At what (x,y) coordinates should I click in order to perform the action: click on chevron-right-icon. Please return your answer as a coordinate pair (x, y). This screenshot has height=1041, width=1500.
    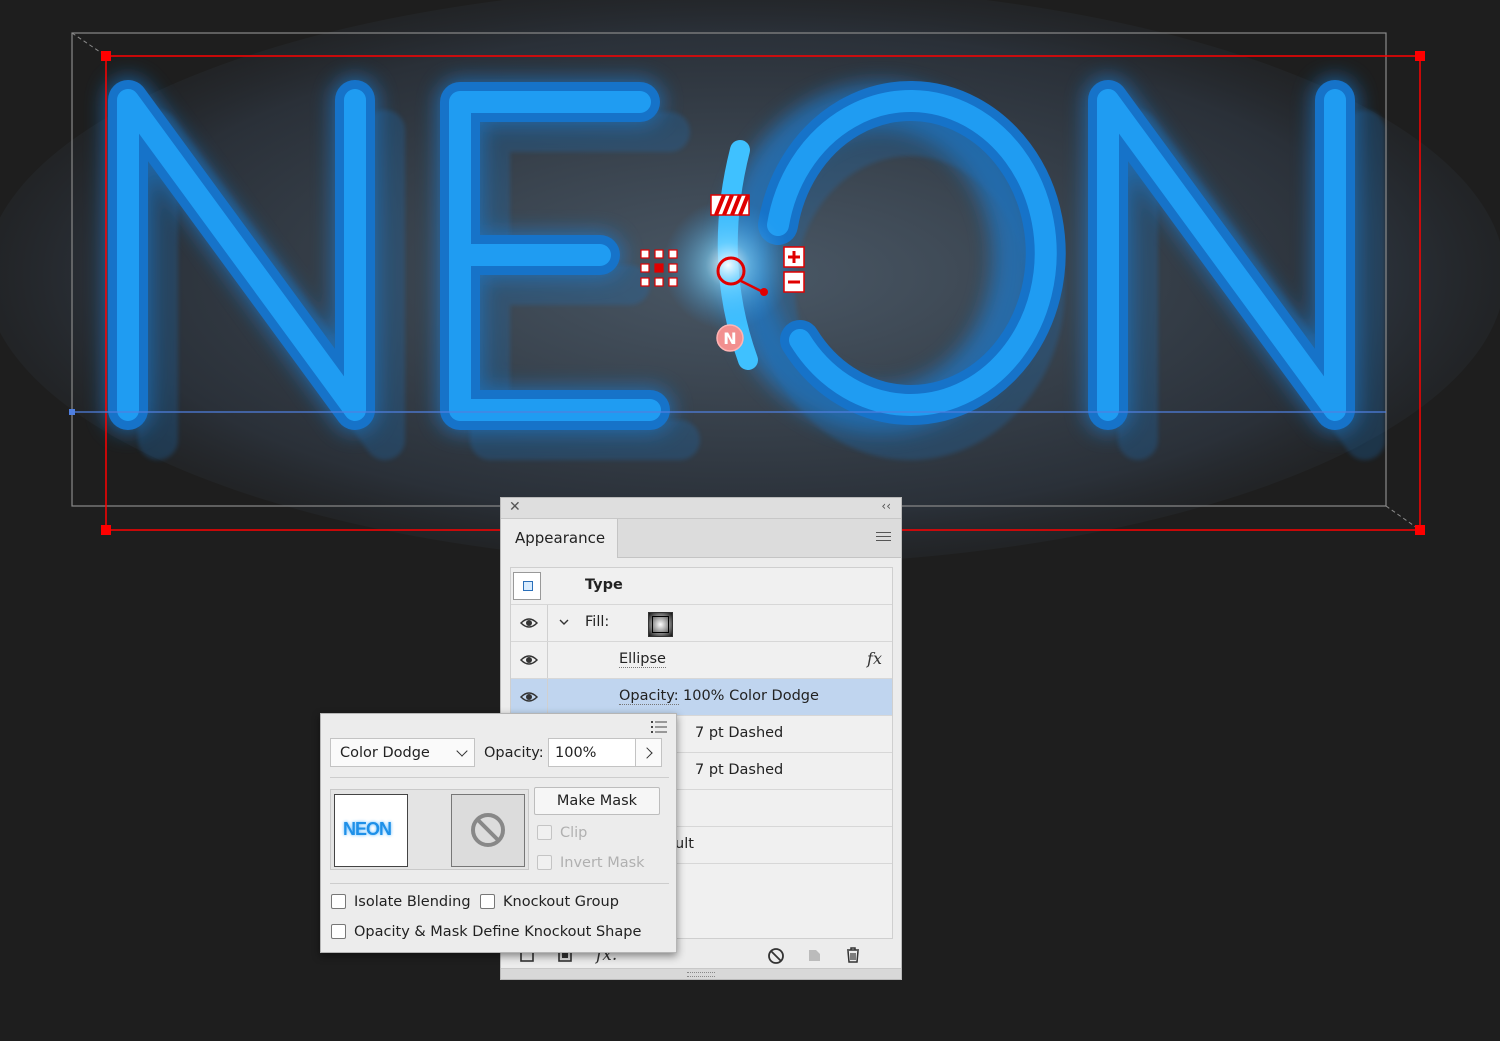
    Looking at the image, I should click on (647, 753).